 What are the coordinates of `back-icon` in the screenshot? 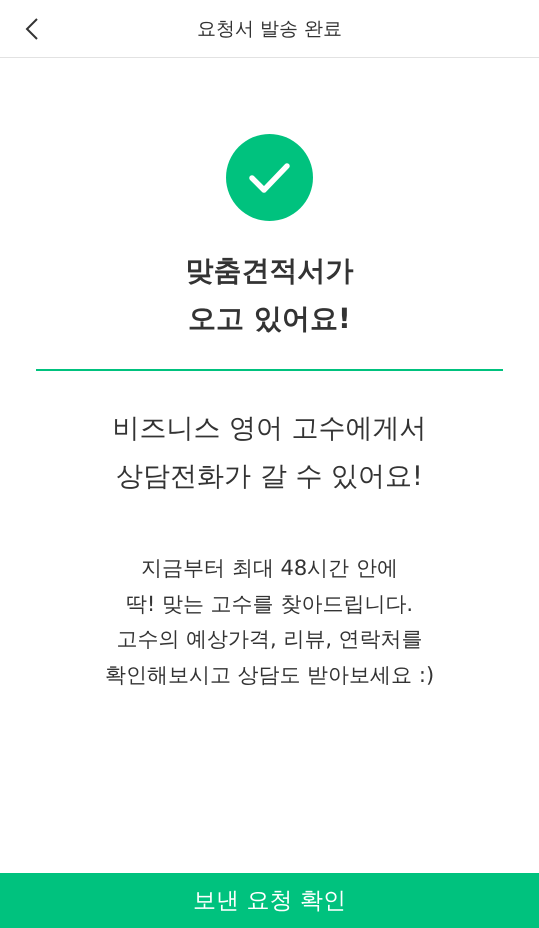 It's located at (32, 29).